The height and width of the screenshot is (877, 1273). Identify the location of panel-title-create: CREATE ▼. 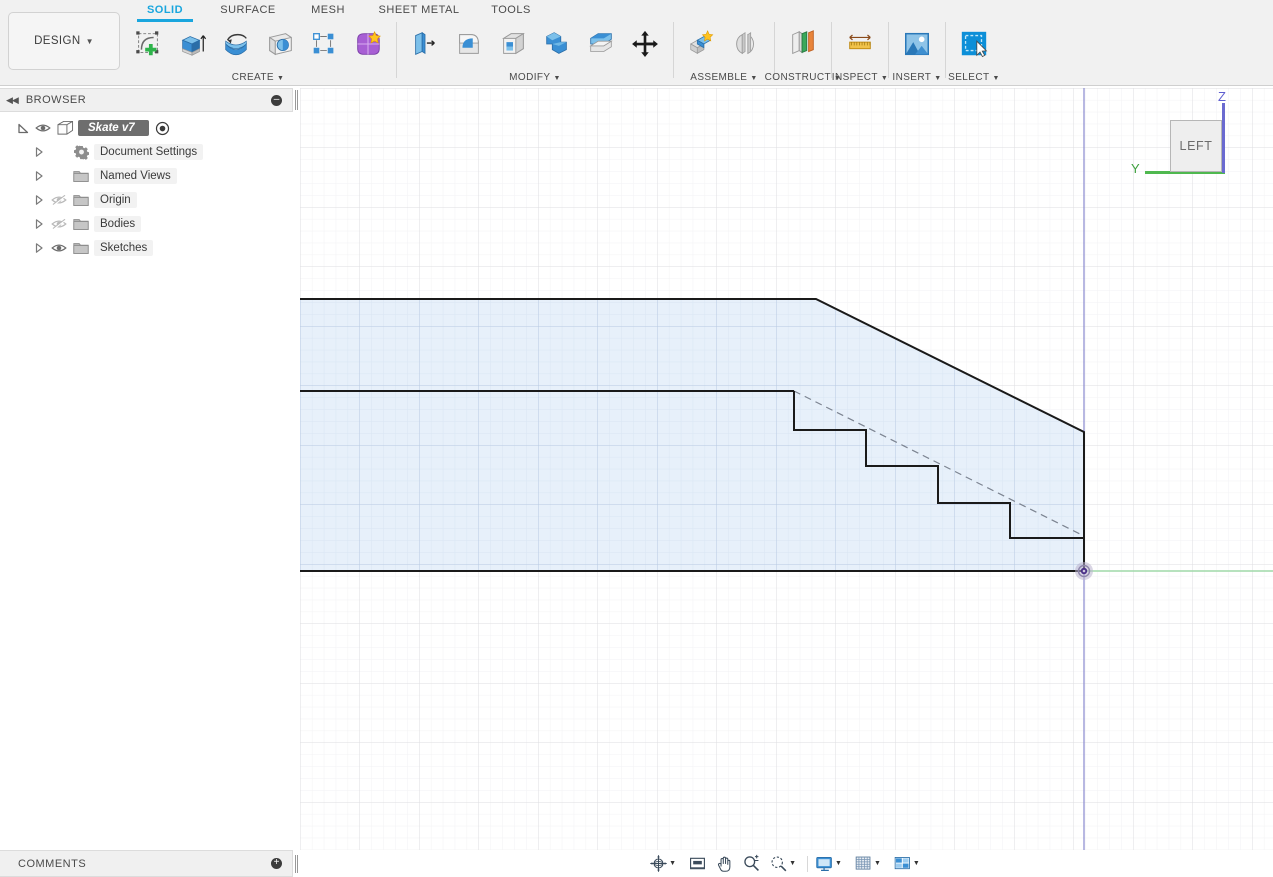
(258, 77).